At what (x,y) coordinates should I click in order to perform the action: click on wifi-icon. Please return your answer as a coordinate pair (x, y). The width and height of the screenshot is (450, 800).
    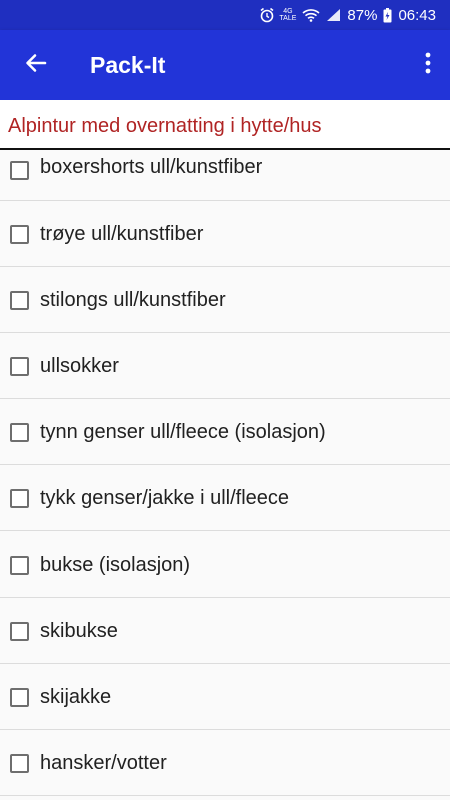
    Looking at the image, I should click on (311, 15).